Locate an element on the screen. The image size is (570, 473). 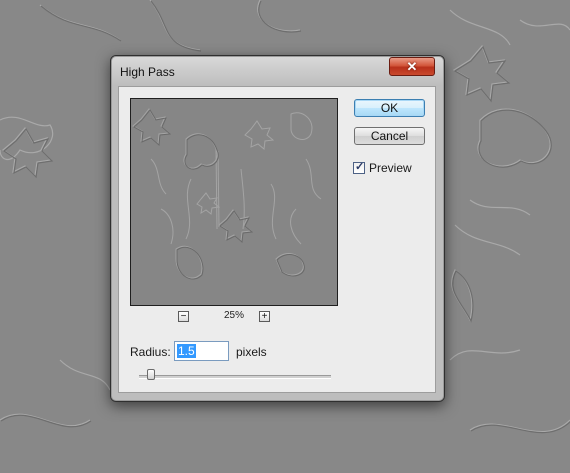
preview-option: ✓ Preview is located at coordinates (382, 168).